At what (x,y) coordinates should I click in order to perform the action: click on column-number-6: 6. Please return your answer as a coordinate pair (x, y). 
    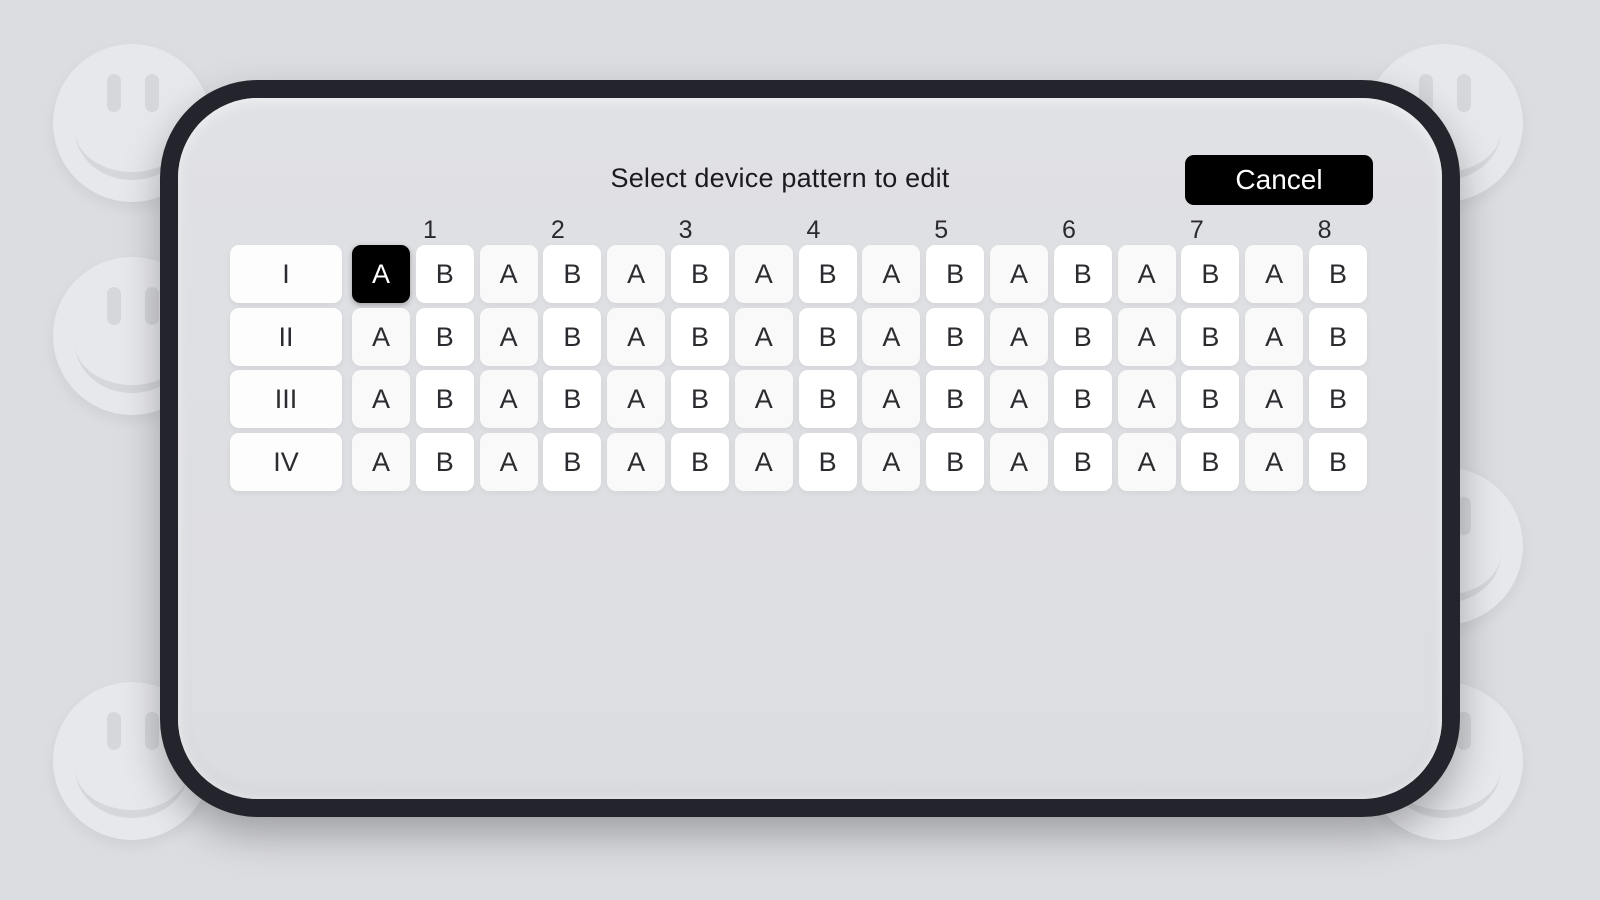
    Looking at the image, I should click on (1069, 230).